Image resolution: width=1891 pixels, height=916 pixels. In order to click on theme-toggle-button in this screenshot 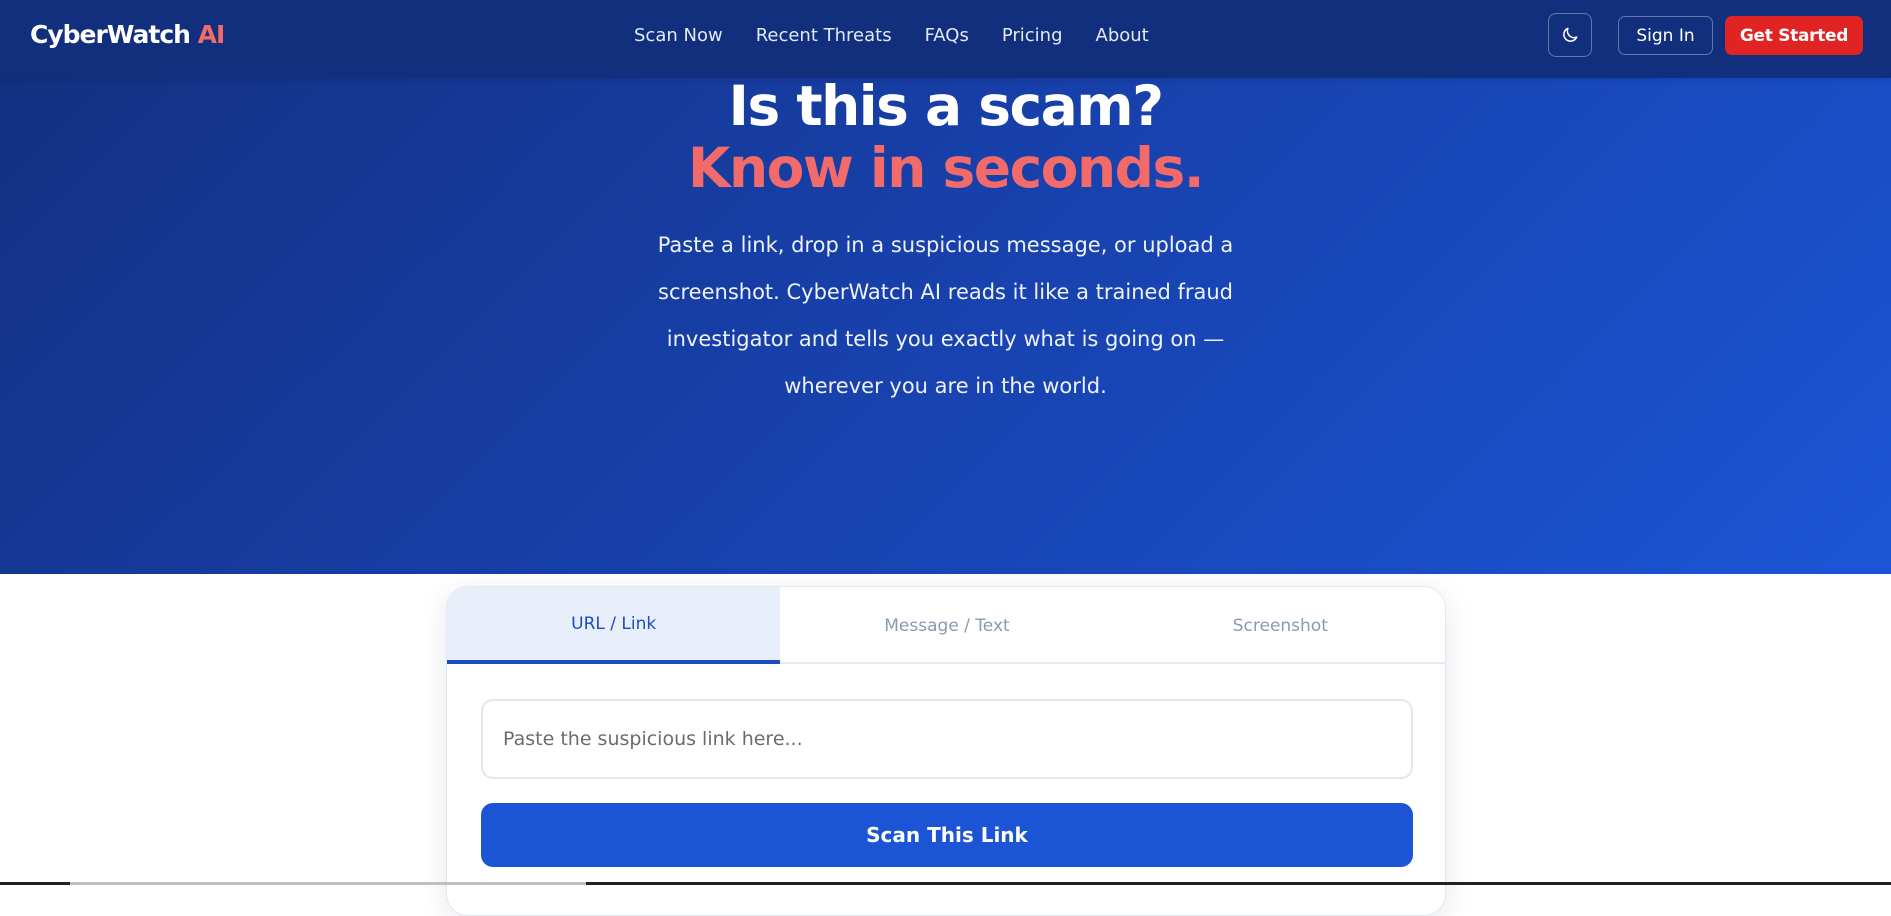, I will do `click(1570, 35)`.